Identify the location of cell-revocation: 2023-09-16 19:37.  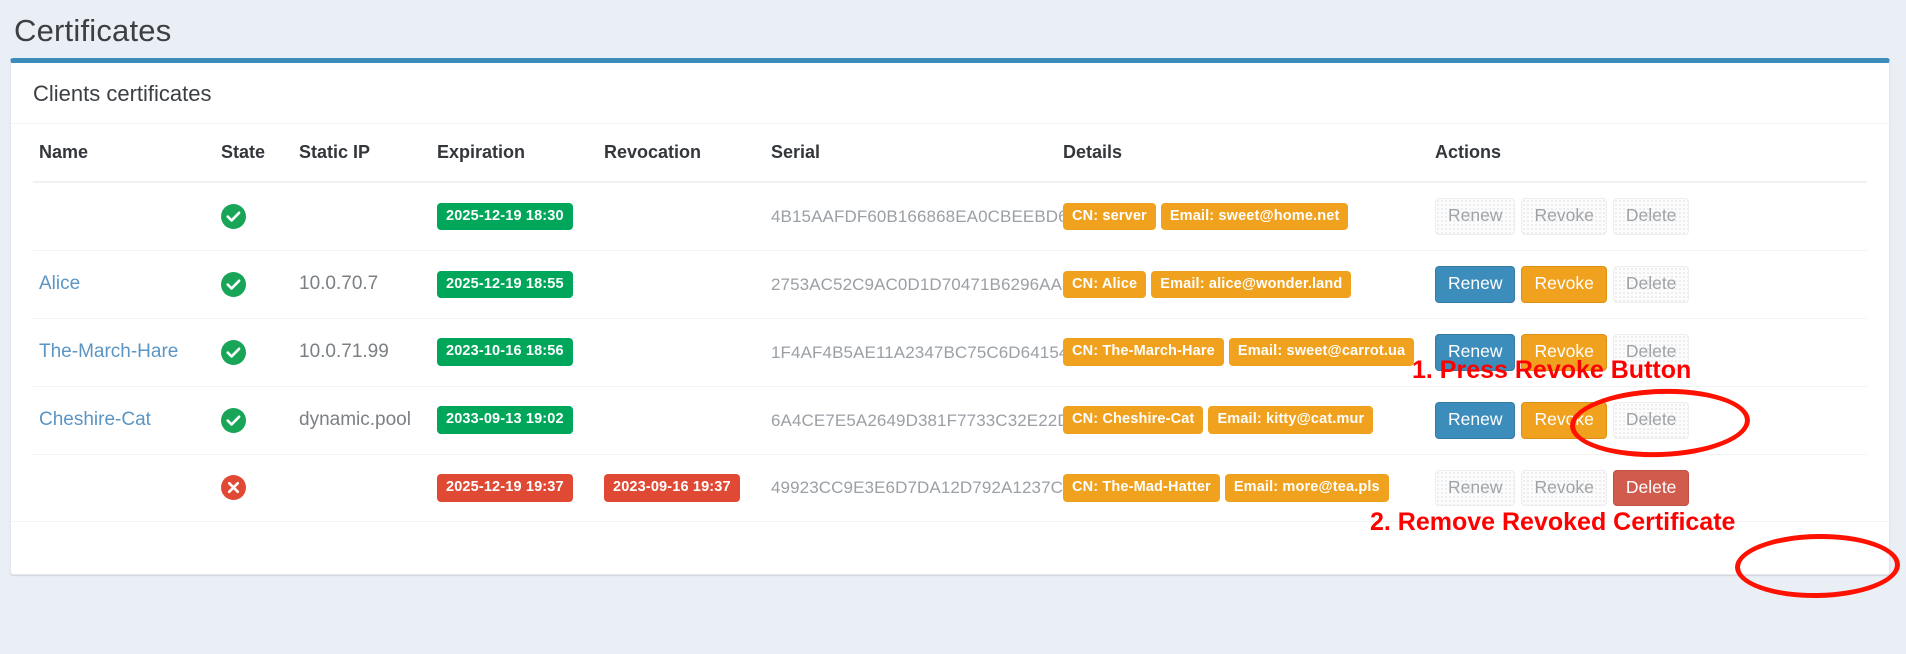
(681, 487).